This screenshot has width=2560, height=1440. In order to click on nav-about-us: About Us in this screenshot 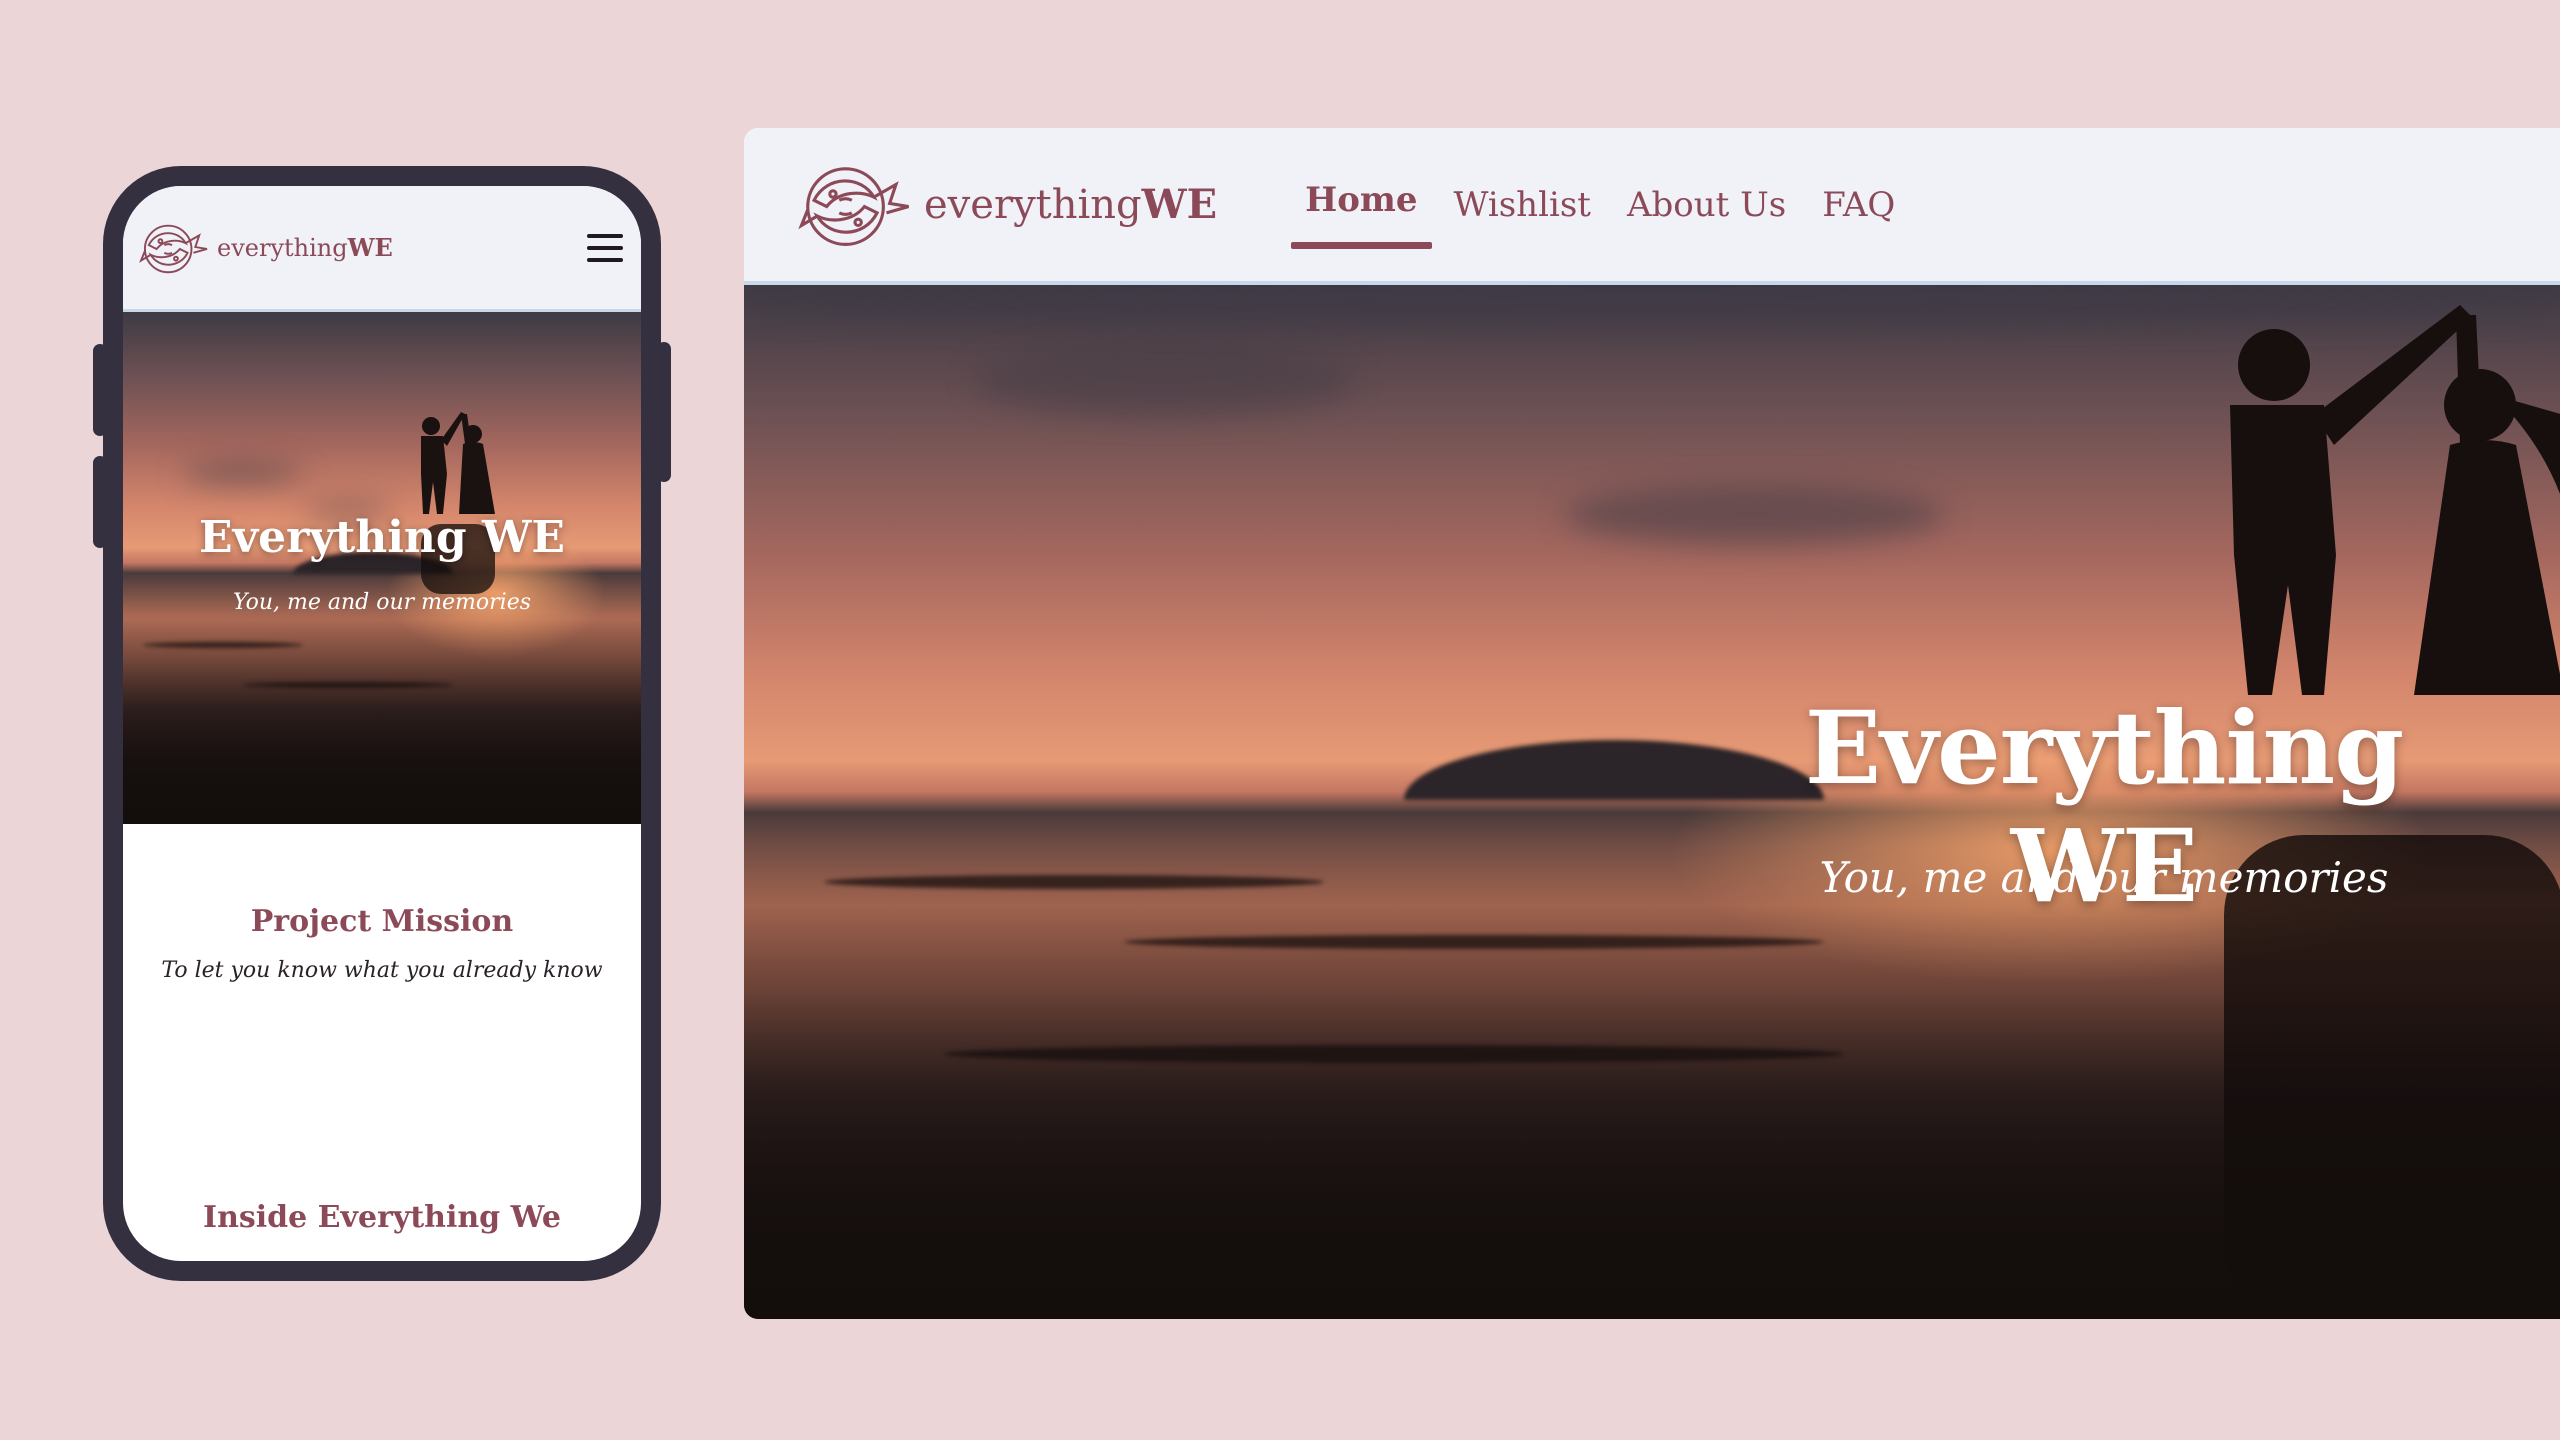, I will do `click(1706, 204)`.